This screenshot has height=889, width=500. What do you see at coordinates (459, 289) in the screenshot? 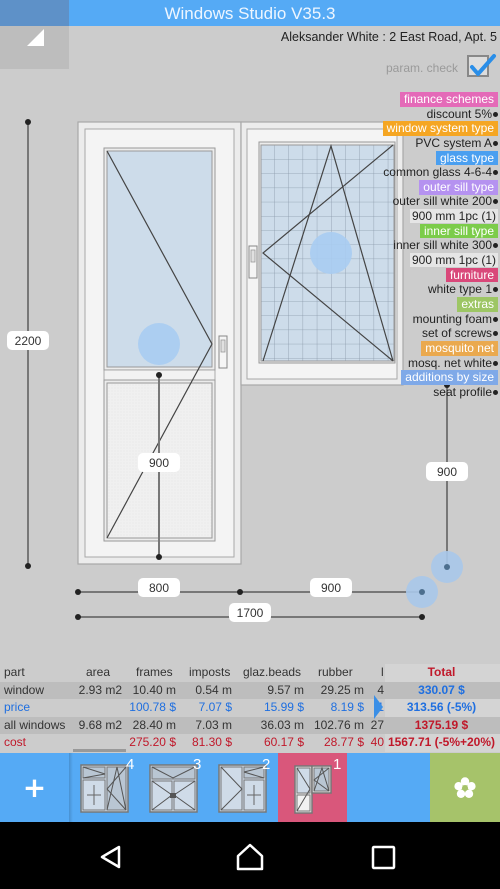
I see `param-value-label: white type 1` at bounding box center [459, 289].